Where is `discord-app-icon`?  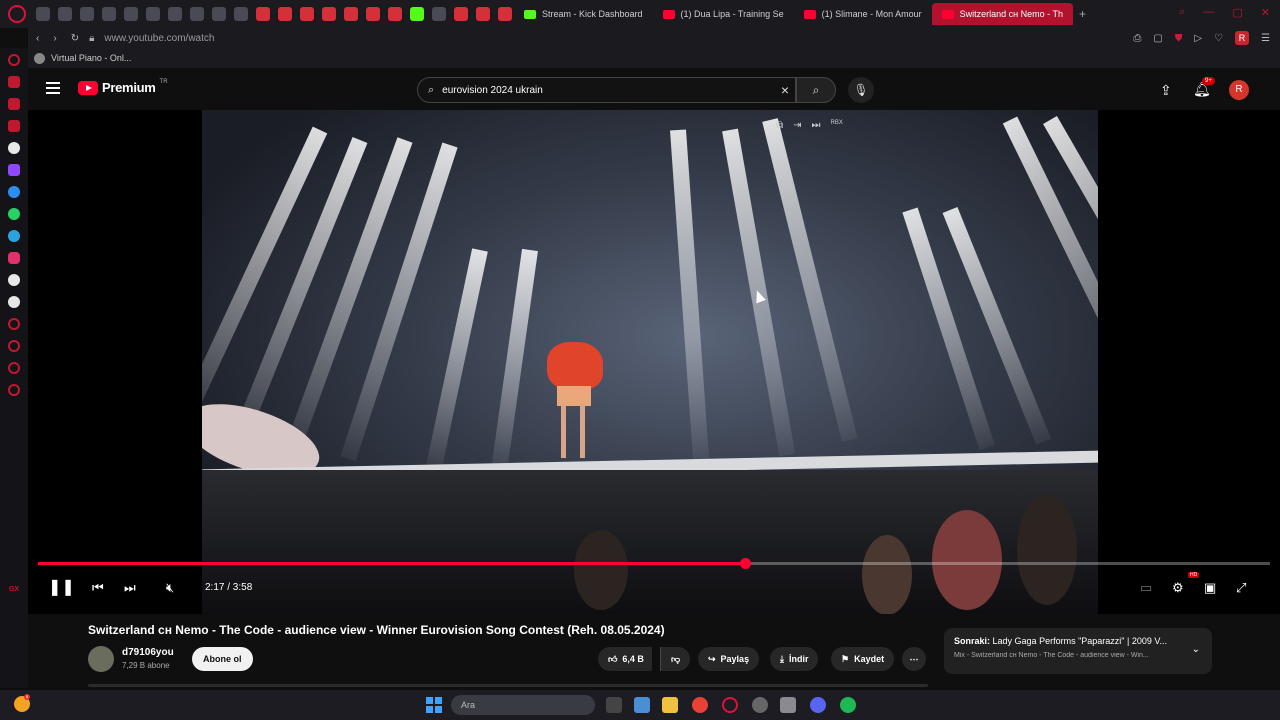 discord-app-icon is located at coordinates (818, 705).